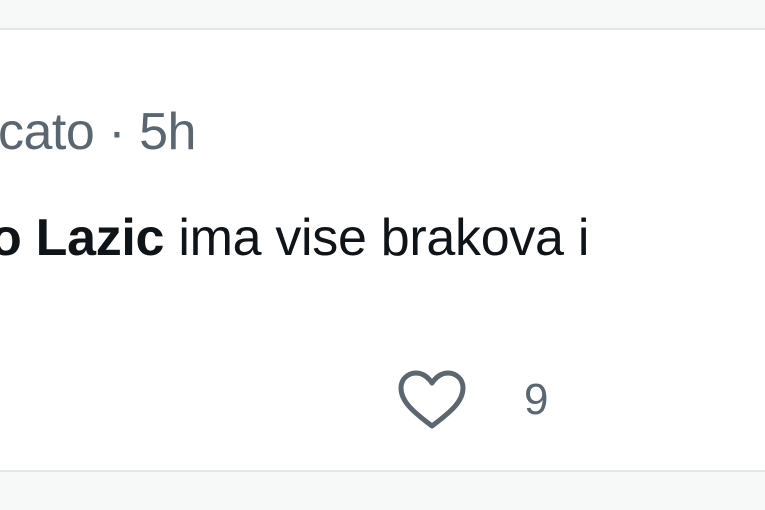  What do you see at coordinates (167, 132) in the screenshot?
I see `comment-timestamp: 5h` at bounding box center [167, 132].